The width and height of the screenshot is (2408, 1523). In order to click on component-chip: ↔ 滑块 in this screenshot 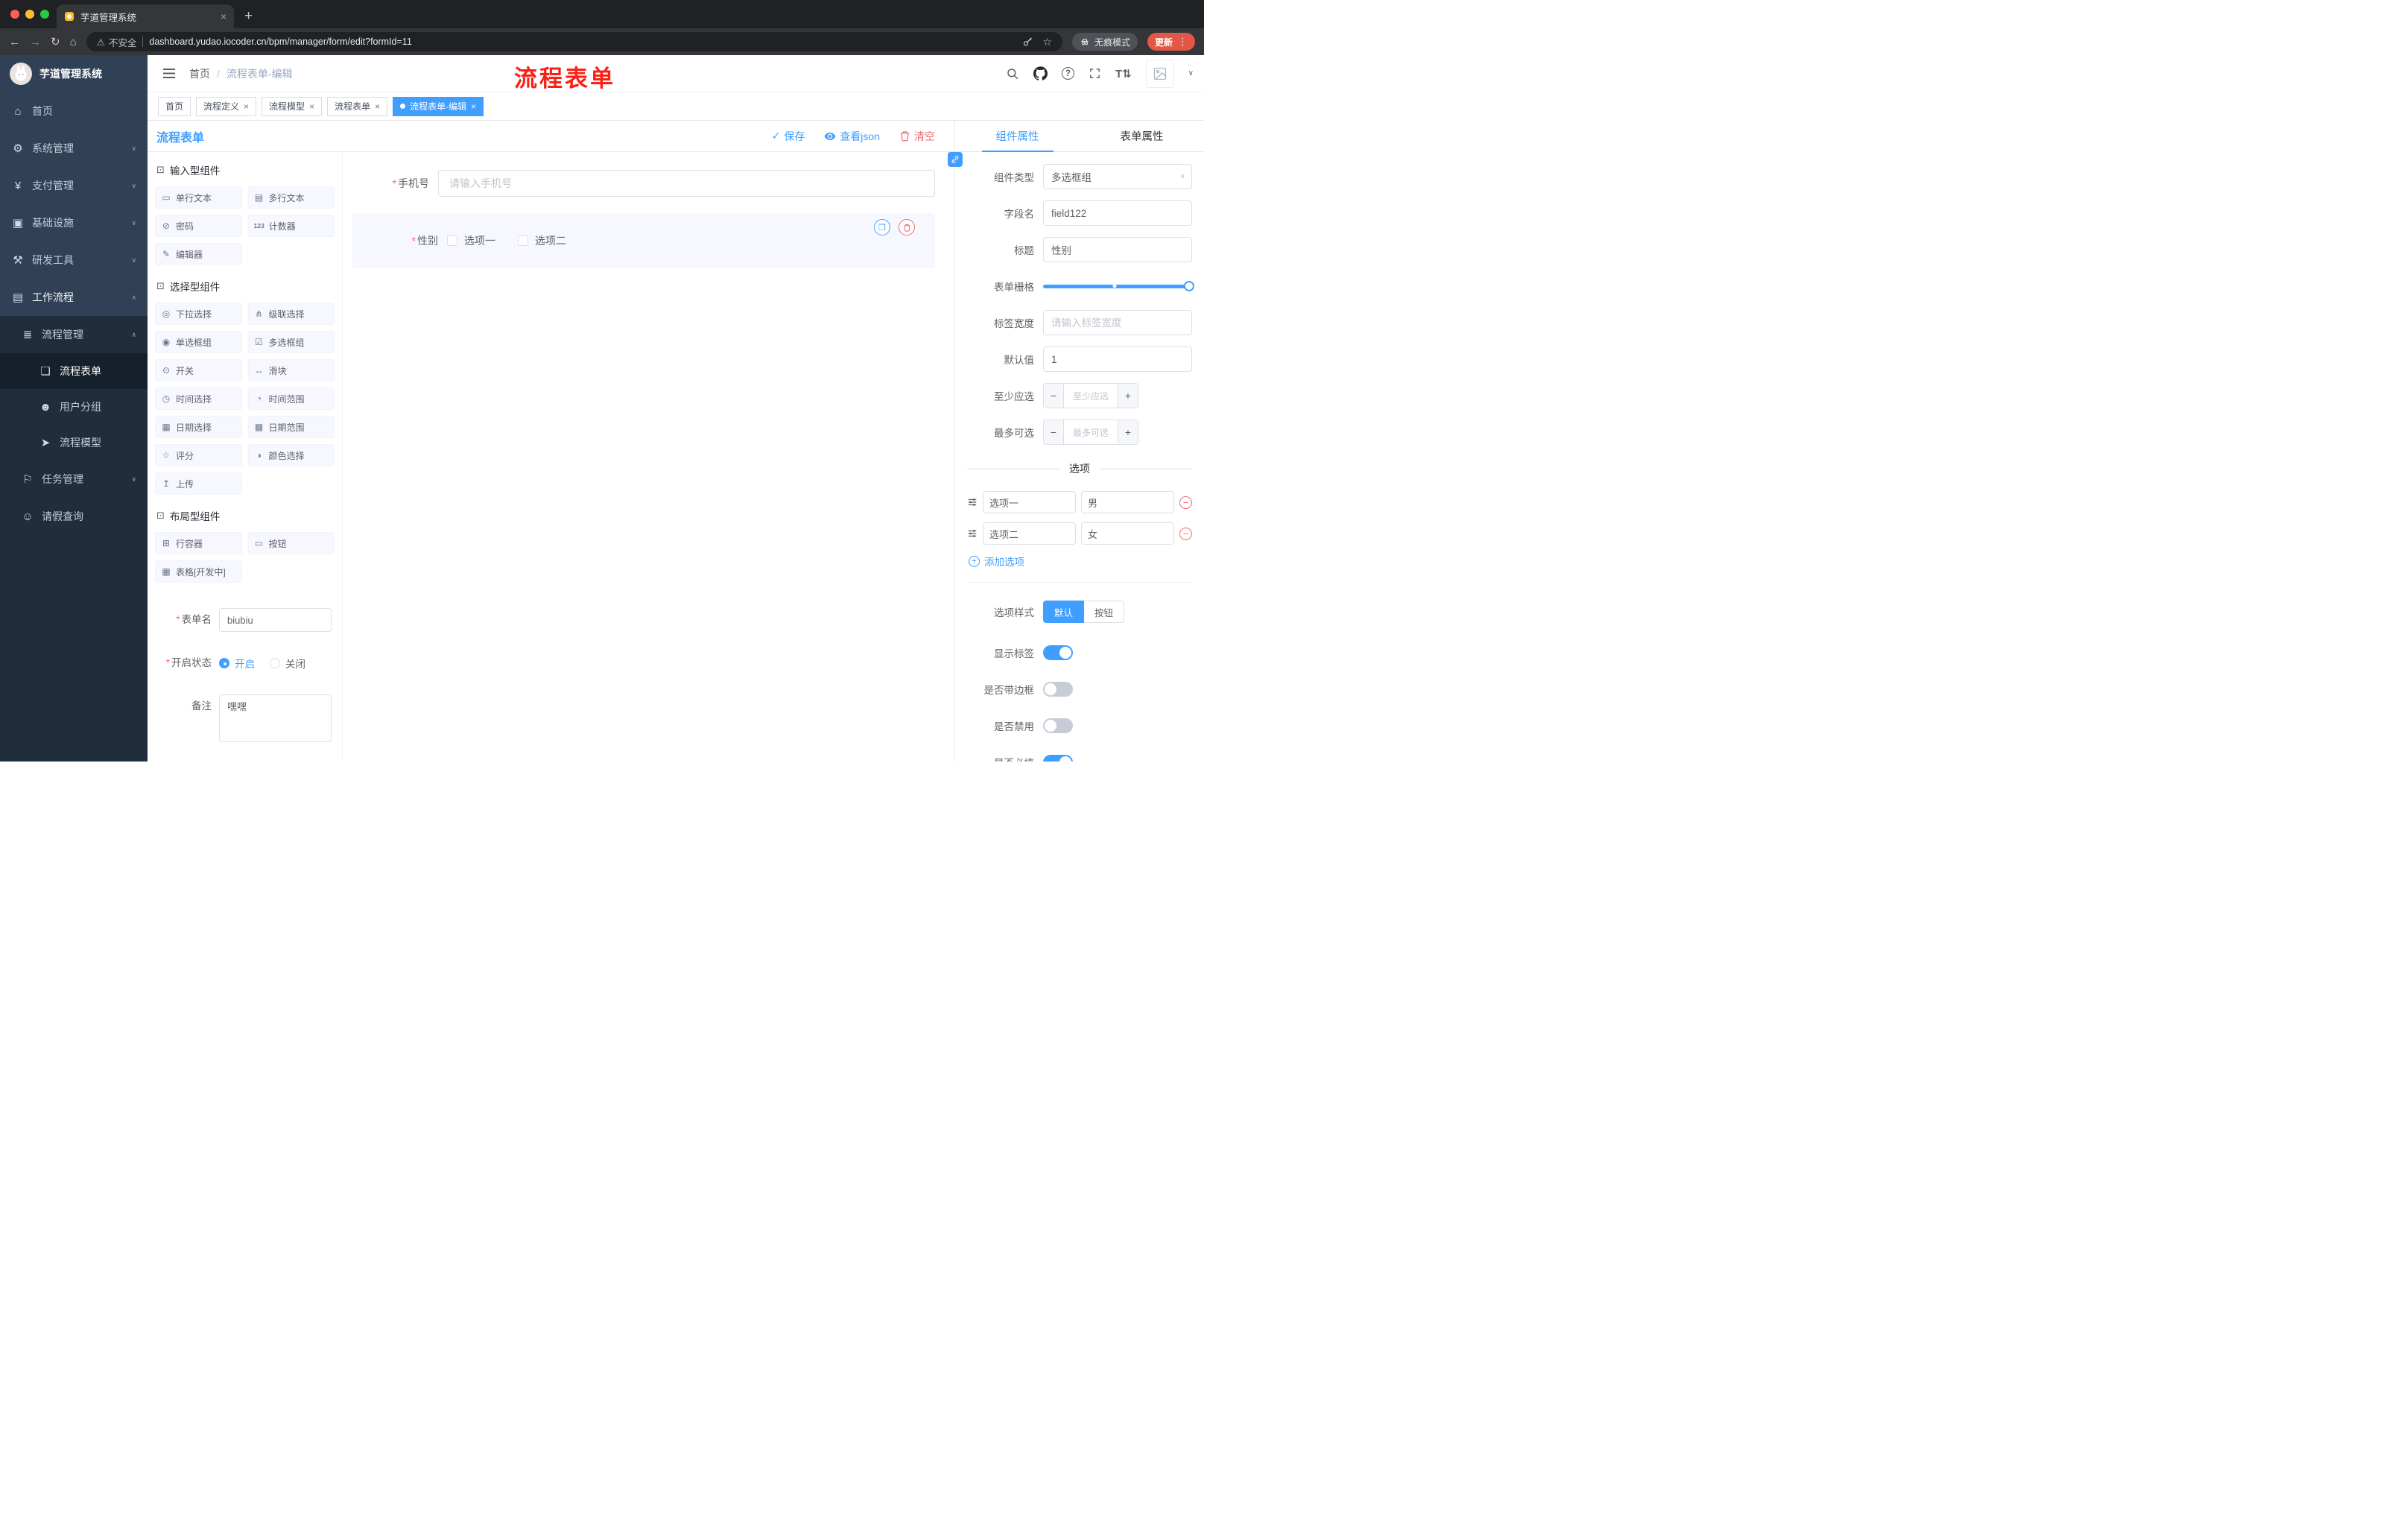, I will do `click(291, 370)`.